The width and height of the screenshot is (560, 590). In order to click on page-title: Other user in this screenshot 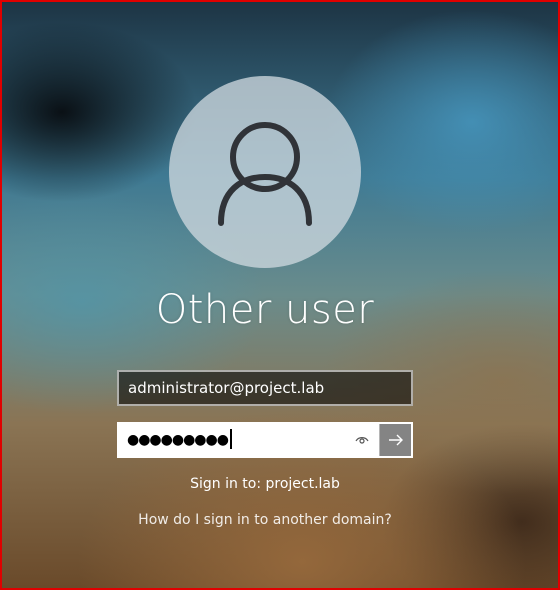, I will do `click(265, 310)`.